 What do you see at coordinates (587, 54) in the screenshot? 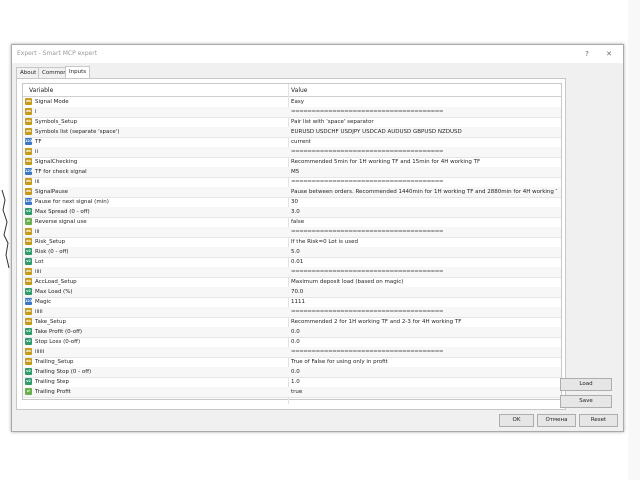
I see `help-button: ?` at bounding box center [587, 54].